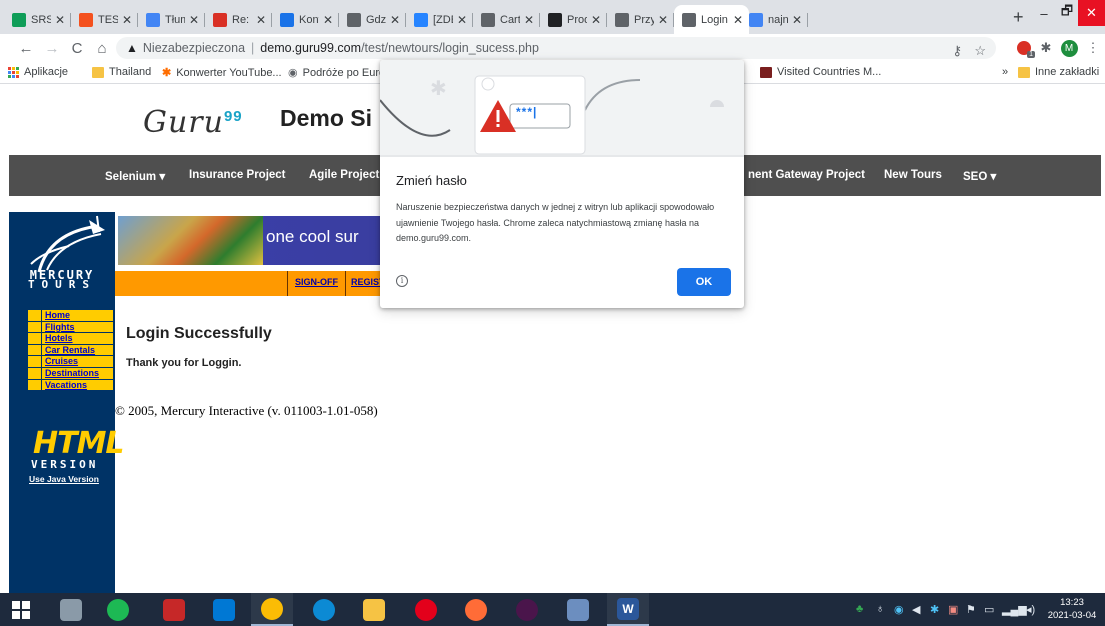  What do you see at coordinates (506, 19) in the screenshot?
I see `browser-tab: Cart It ✕` at bounding box center [506, 19].